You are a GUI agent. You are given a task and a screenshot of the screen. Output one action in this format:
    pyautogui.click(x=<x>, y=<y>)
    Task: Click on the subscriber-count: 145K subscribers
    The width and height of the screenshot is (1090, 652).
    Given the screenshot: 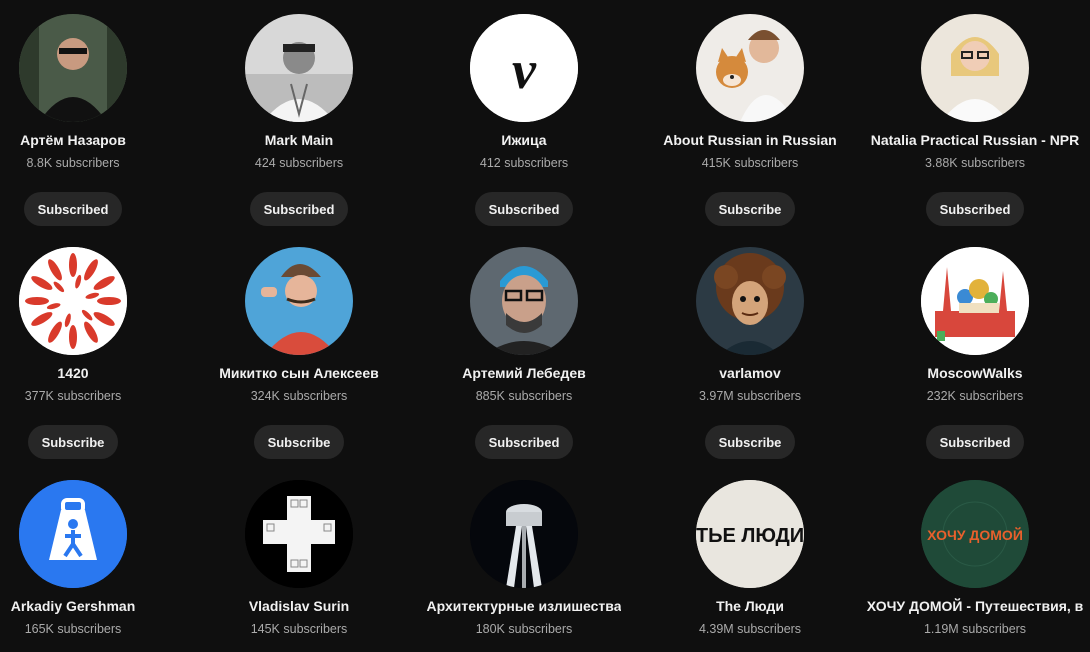 What is the action you would take?
    pyautogui.click(x=299, y=629)
    